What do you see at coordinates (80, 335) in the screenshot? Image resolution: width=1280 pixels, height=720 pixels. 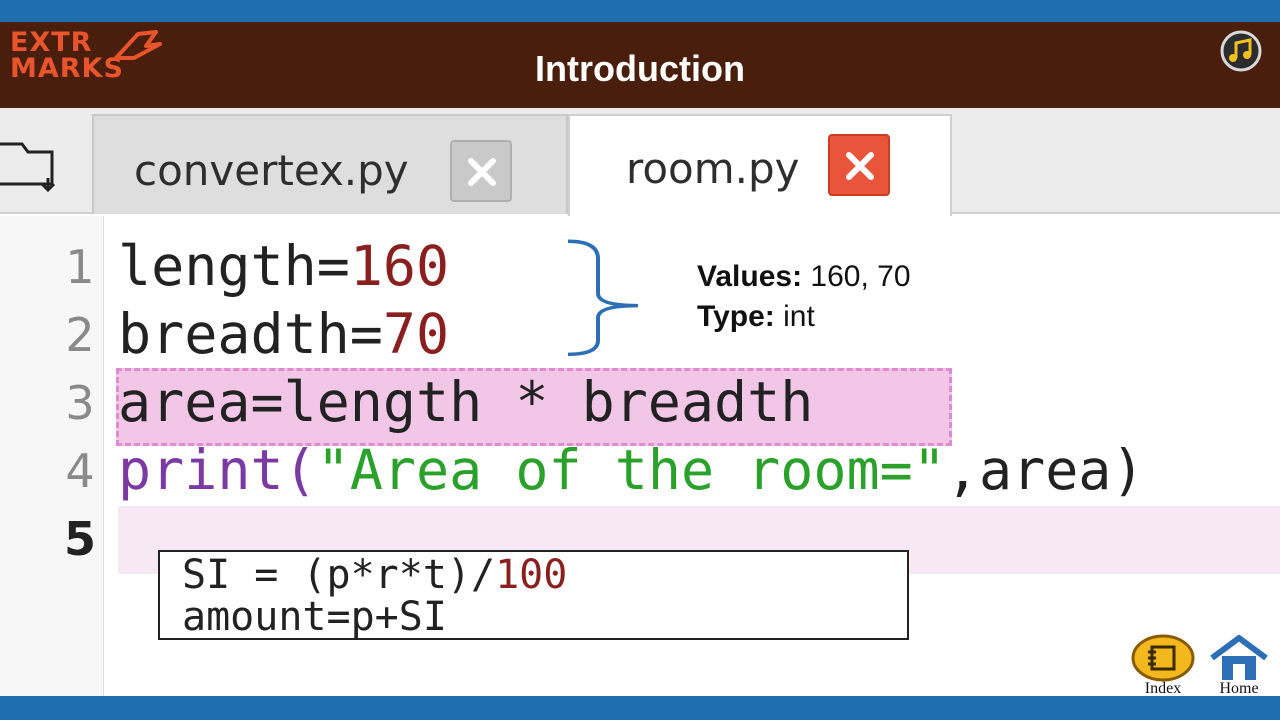 I see `line-number: 2` at bounding box center [80, 335].